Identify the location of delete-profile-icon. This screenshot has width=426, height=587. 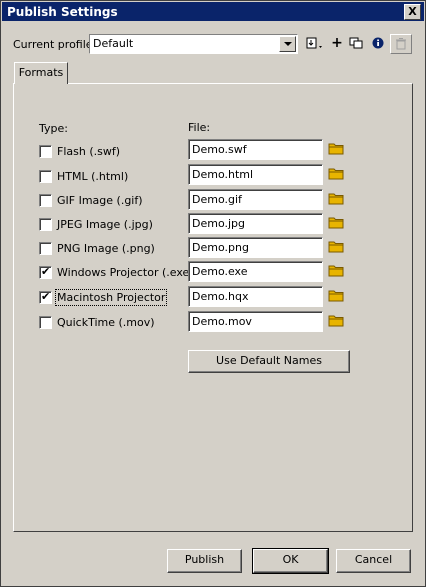
(401, 44).